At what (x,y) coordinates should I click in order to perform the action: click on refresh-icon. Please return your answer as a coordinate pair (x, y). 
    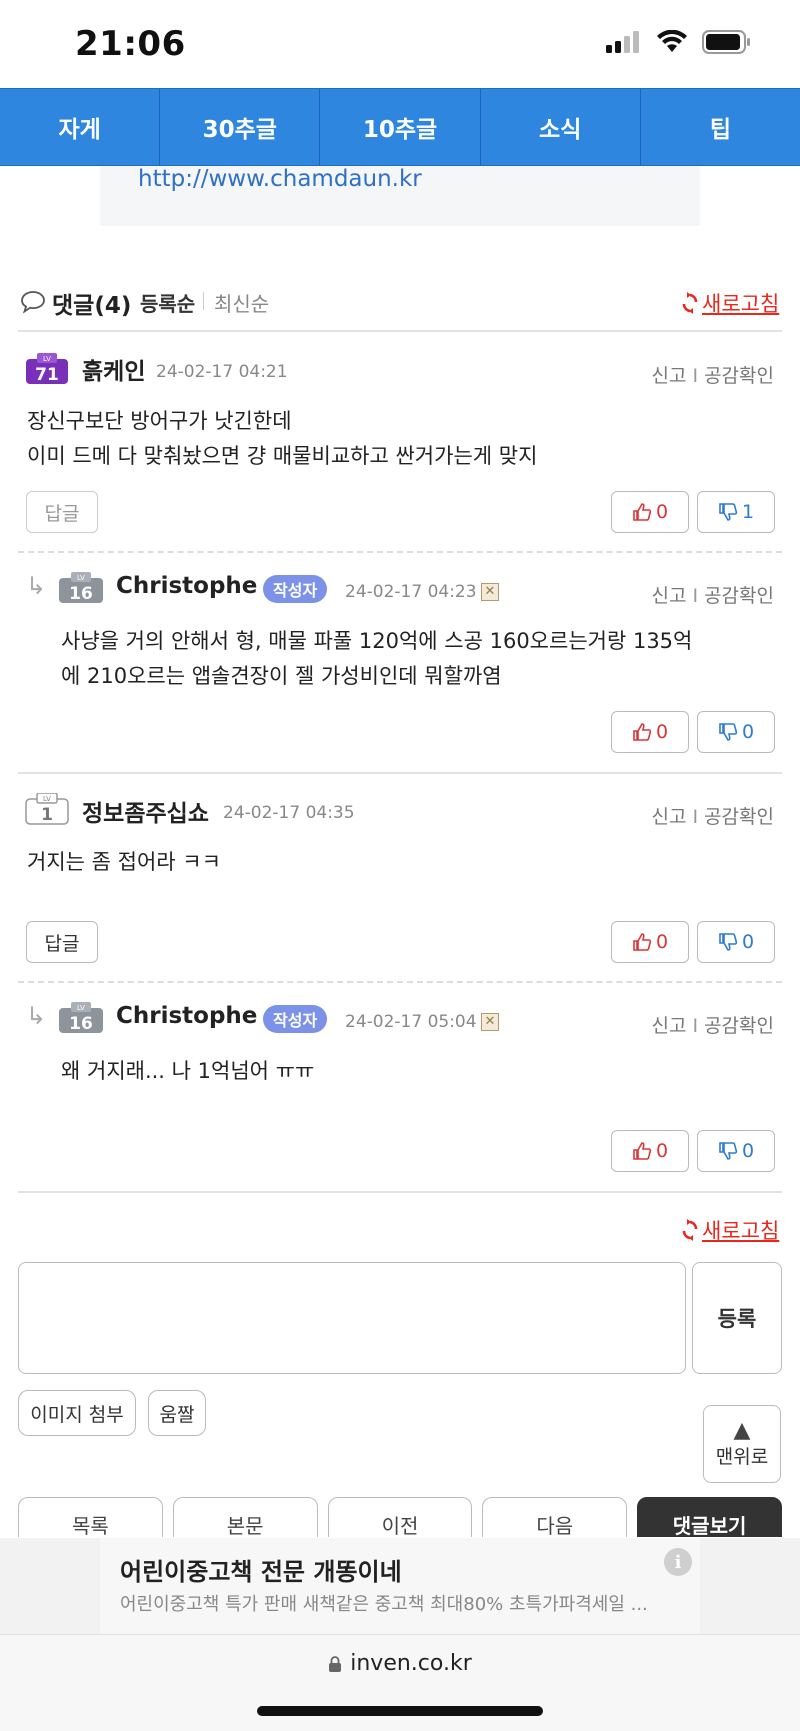
    Looking at the image, I should click on (690, 303).